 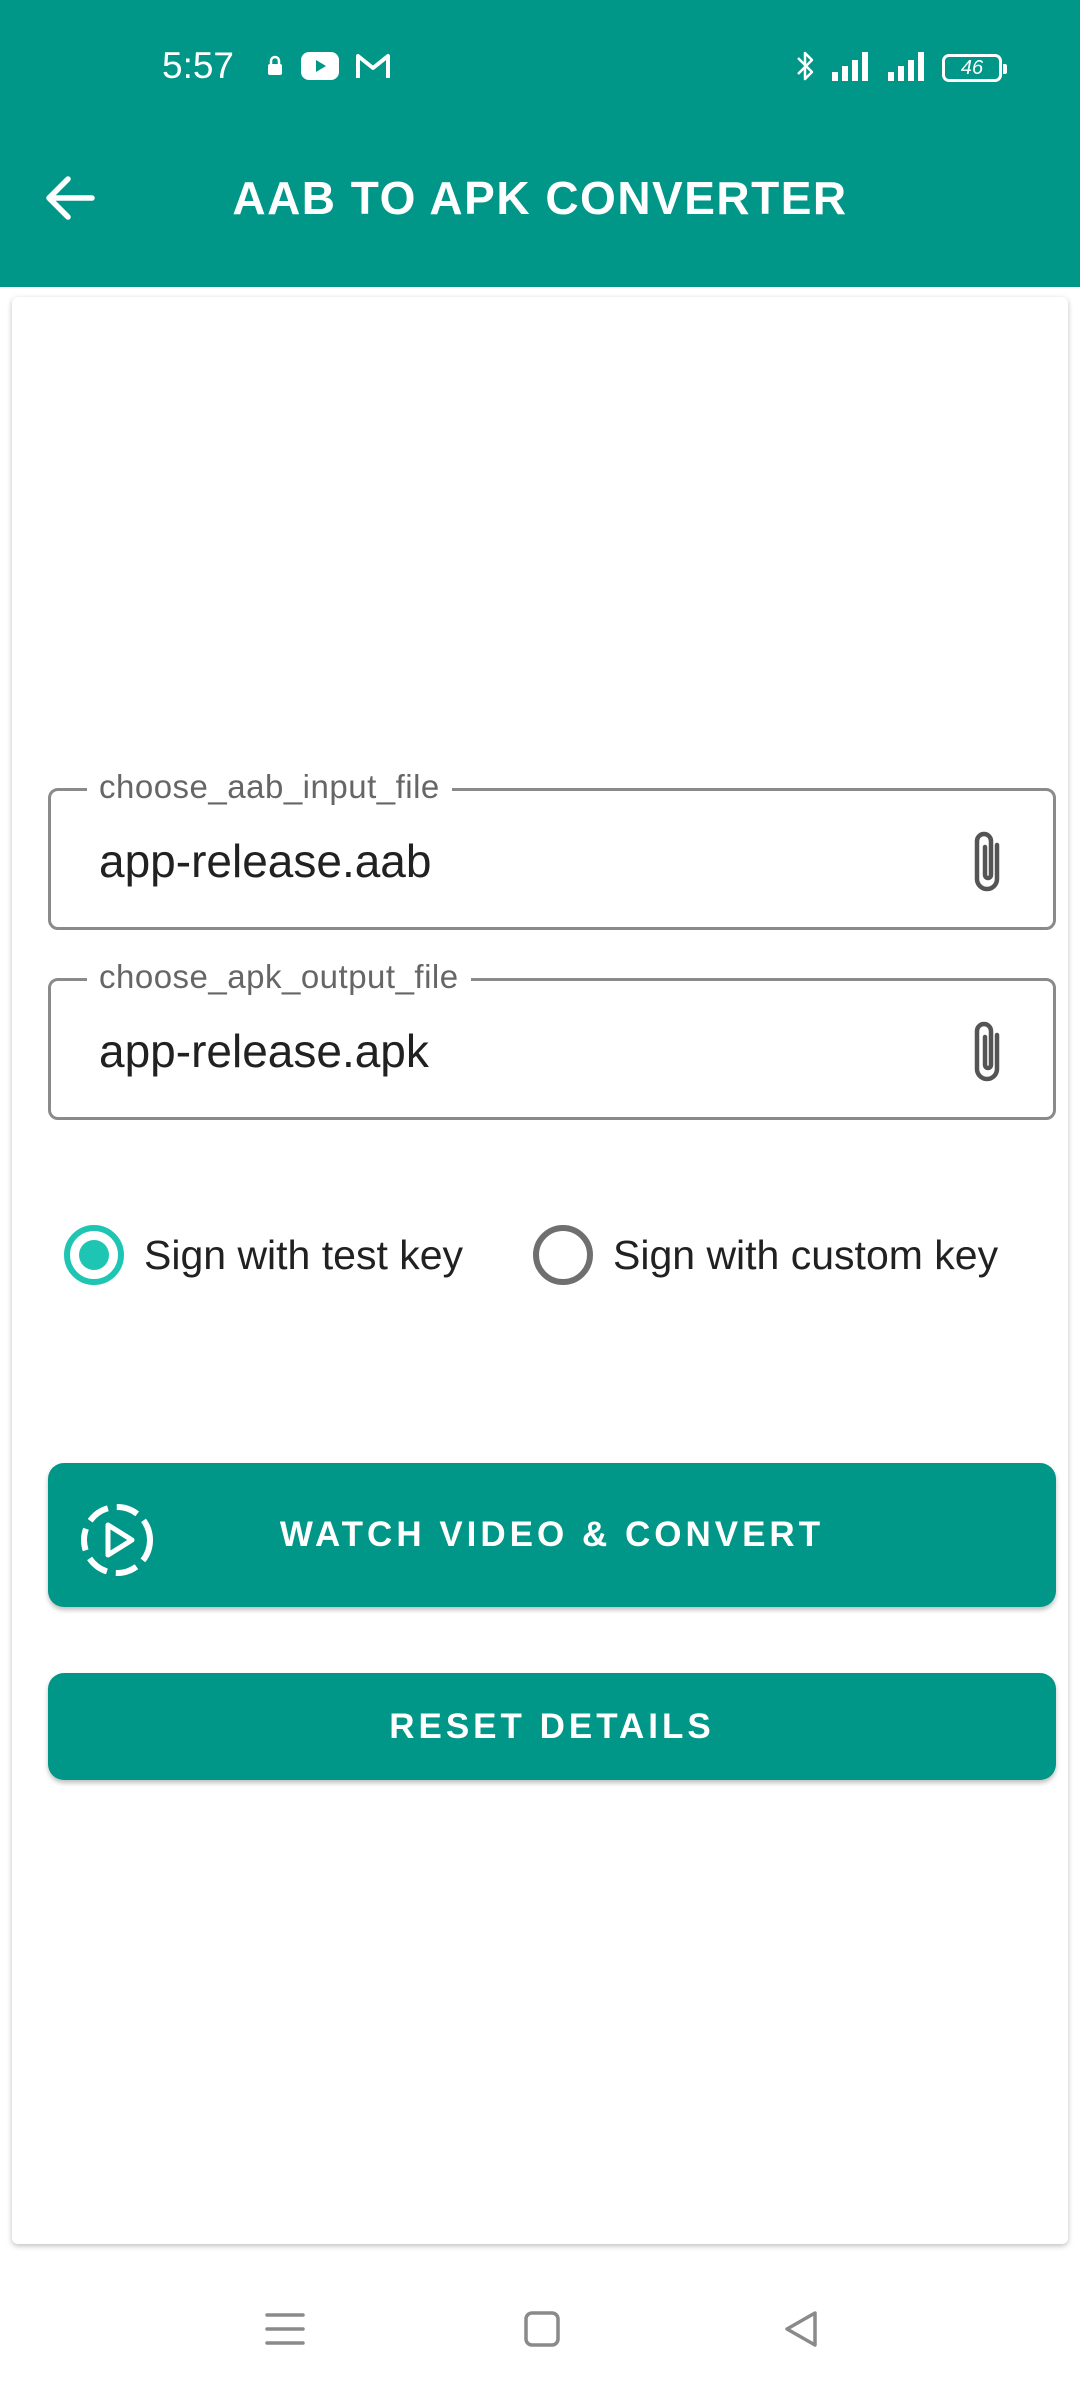 I want to click on apk-output-label: choose_apk_output_file, so click(x=279, y=977).